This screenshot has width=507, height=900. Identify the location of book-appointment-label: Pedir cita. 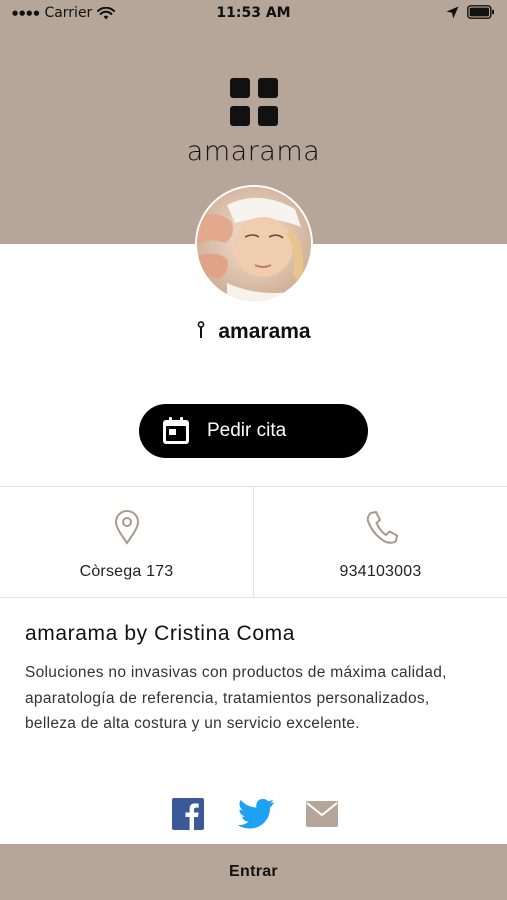
(247, 430).